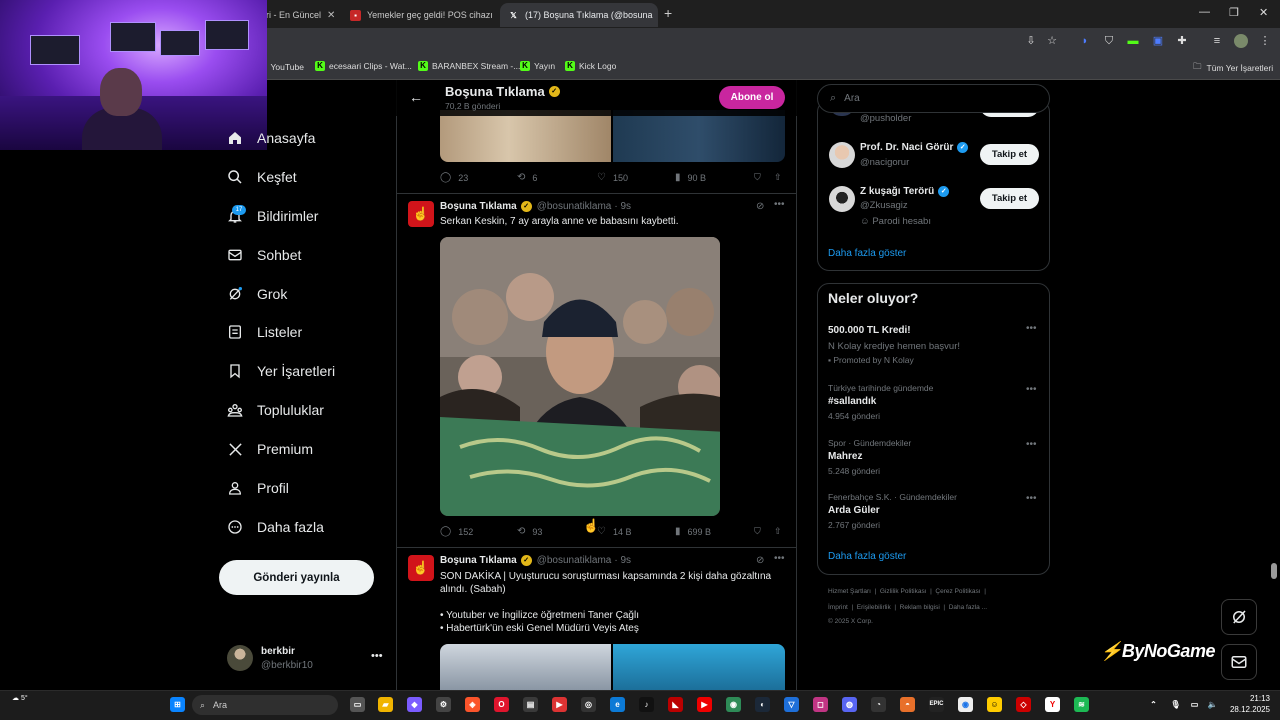  Describe the element at coordinates (869, 330) in the screenshot. I see `trend-name: 500.000 TL Kredi!` at that location.